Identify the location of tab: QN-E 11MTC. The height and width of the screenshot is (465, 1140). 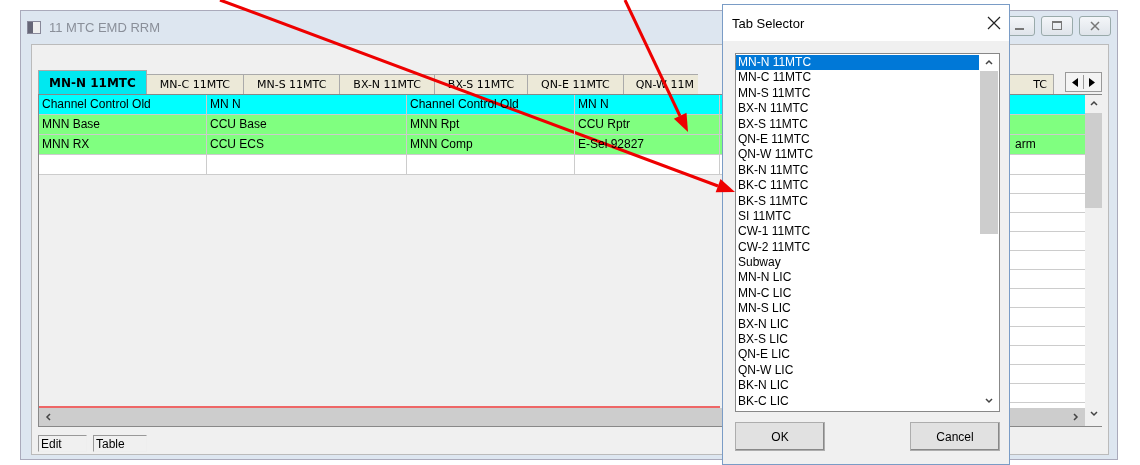
(575, 84).